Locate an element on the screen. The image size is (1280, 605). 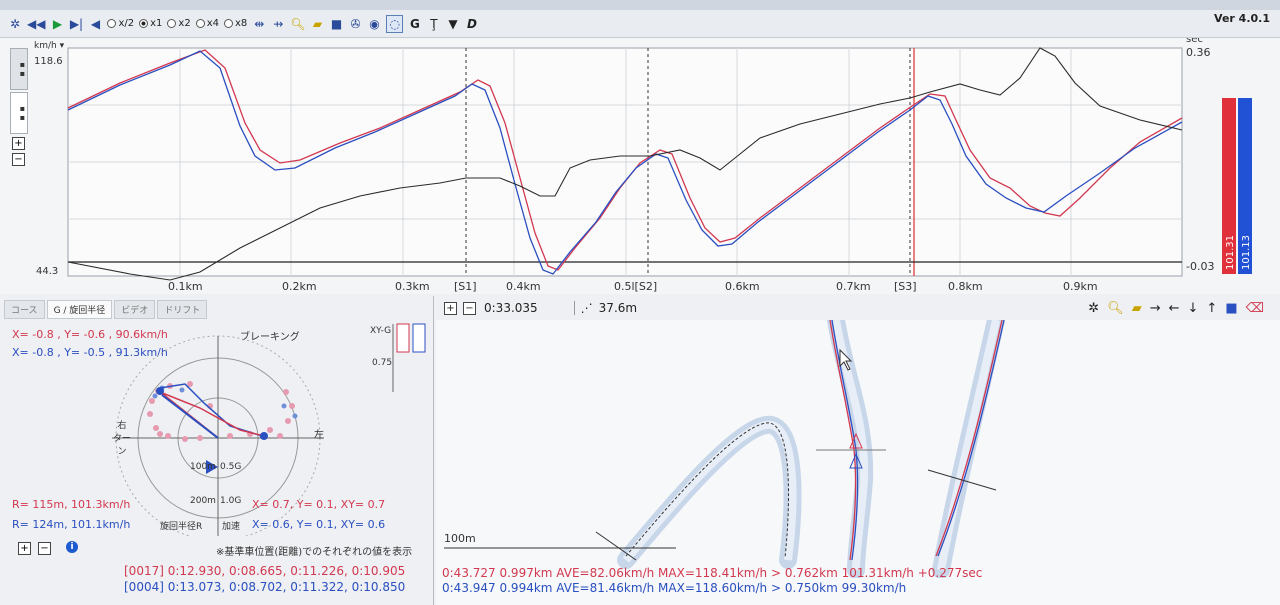
pin-icon: ✇ is located at coordinates (355, 24).